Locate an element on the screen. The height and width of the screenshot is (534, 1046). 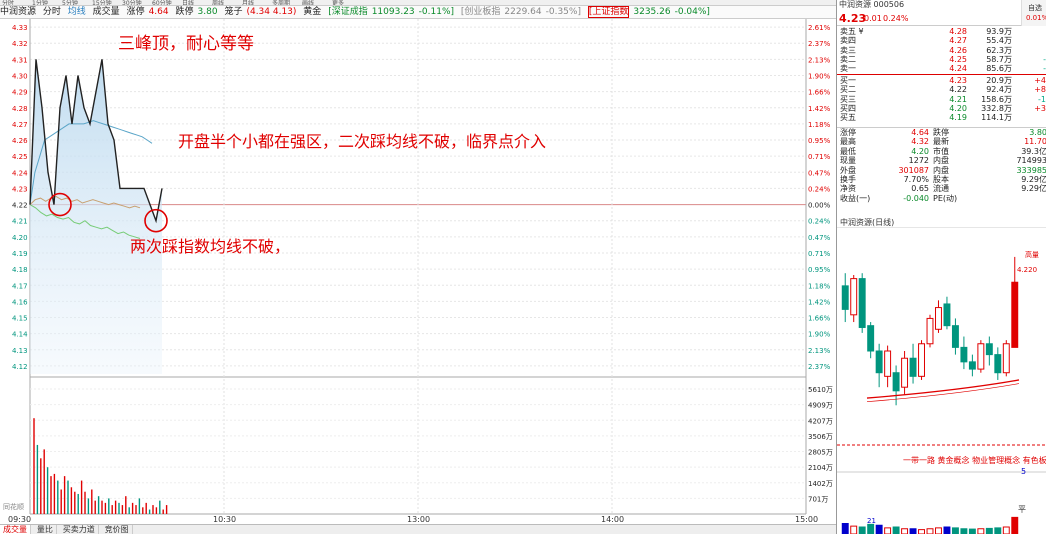
price-tick-label: 4.17 is located at coordinates (20, 286).